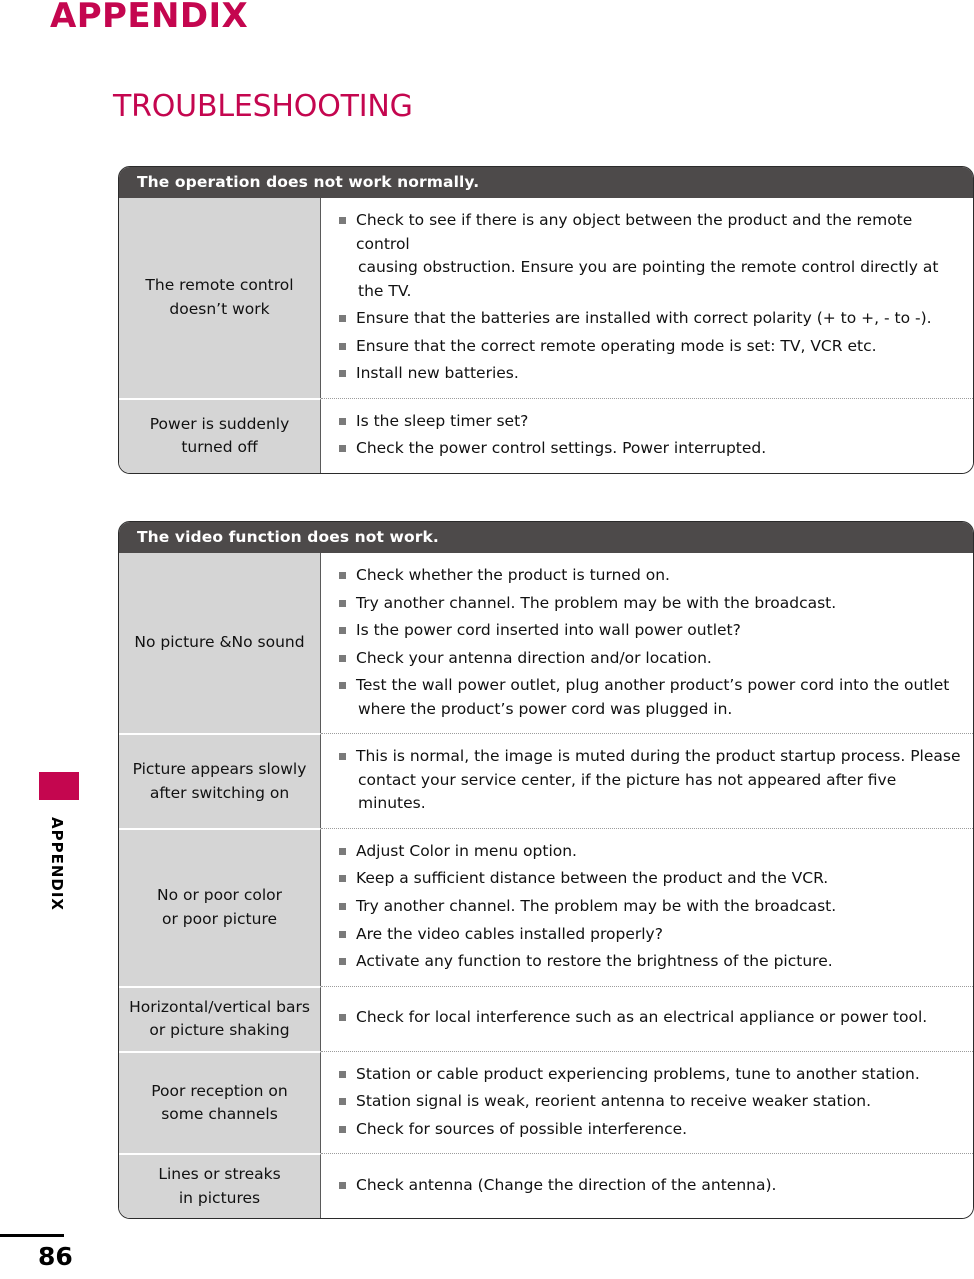 This screenshot has height=1279, width=974. I want to click on remedy-item: Adjust Color in menu option., so click(650, 852).